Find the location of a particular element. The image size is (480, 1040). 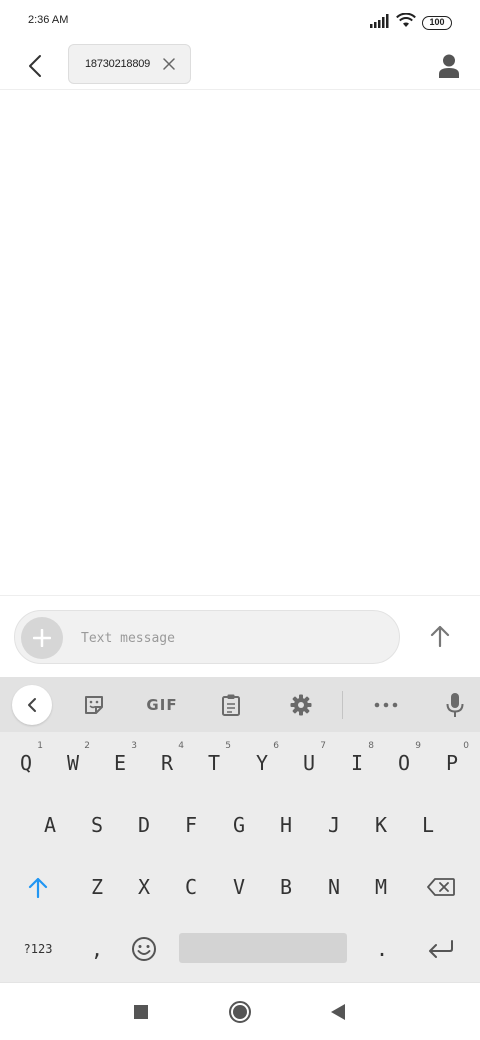

voice-input-button is located at coordinates (455, 705).